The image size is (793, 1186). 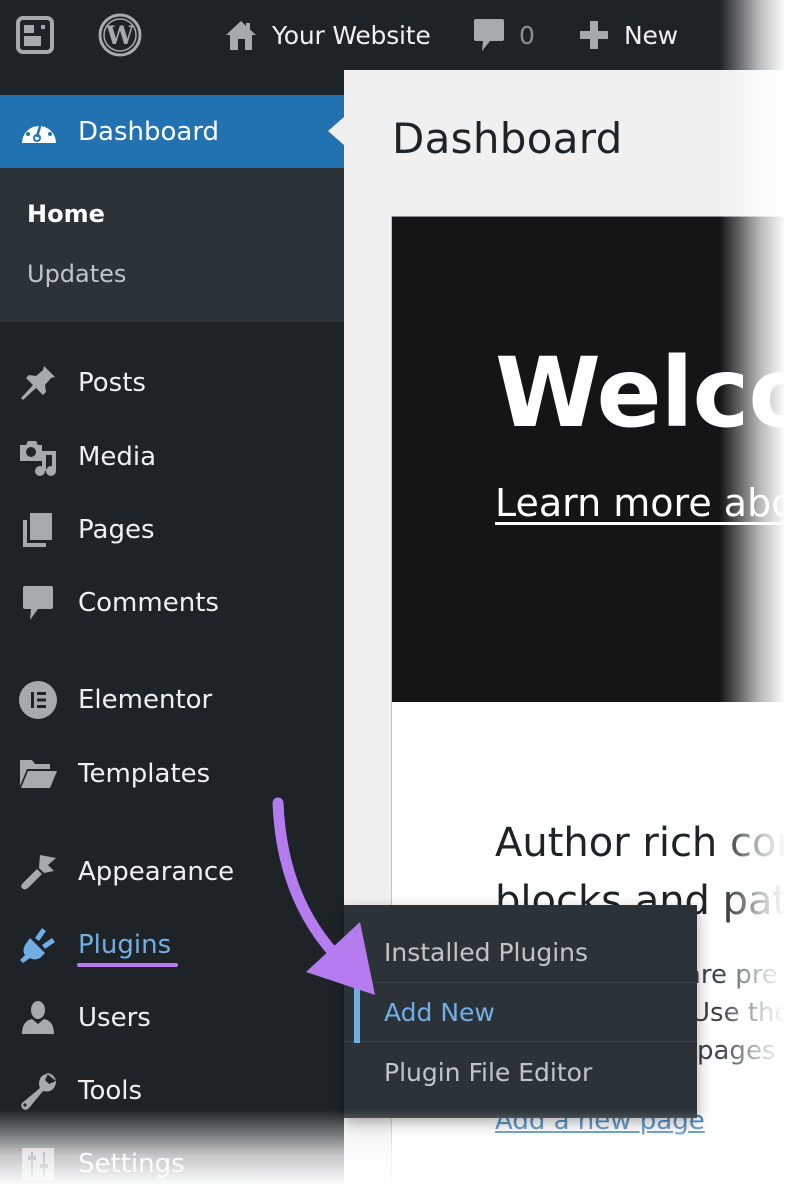 I want to click on user-icon, so click(x=38, y=1018).